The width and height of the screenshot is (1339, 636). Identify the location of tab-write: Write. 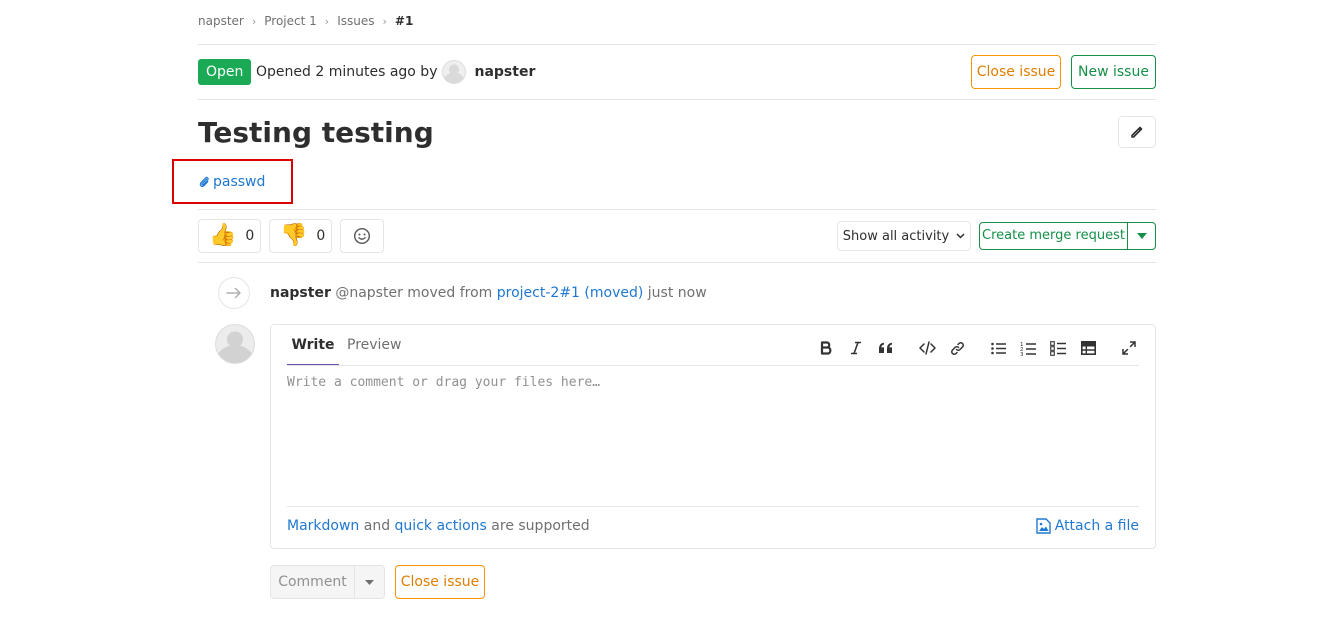
(313, 350).